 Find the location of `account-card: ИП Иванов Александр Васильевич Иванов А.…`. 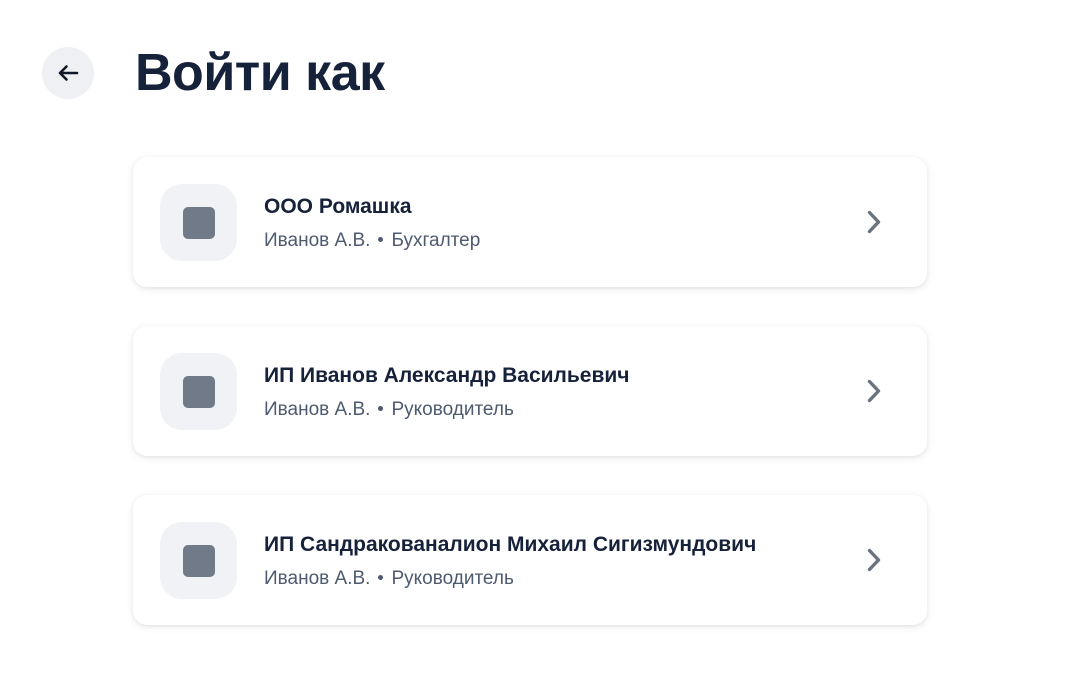

account-card: ИП Иванов Александр Васильевич Иванов А.… is located at coordinates (530, 391).